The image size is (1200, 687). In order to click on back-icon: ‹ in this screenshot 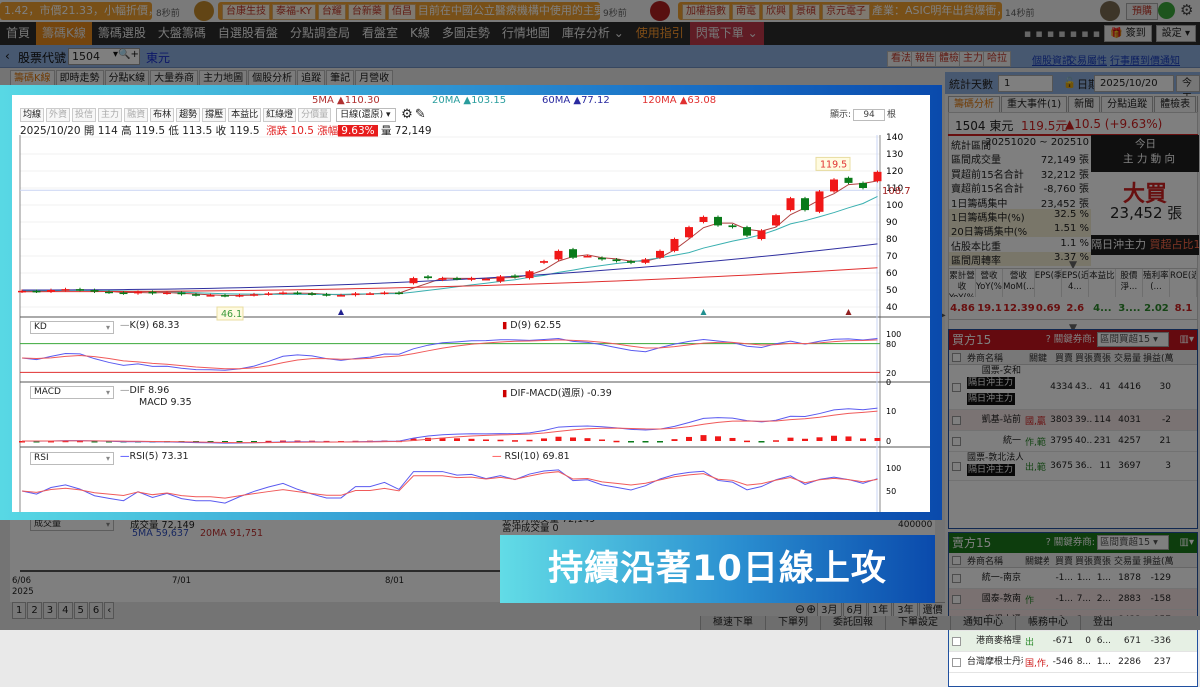, I will do `click(7, 56)`.